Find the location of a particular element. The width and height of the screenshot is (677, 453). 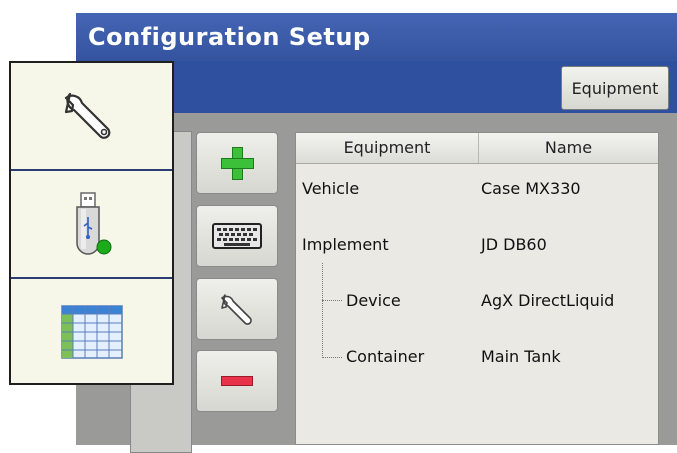

popup-item-table is located at coordinates (91, 332).